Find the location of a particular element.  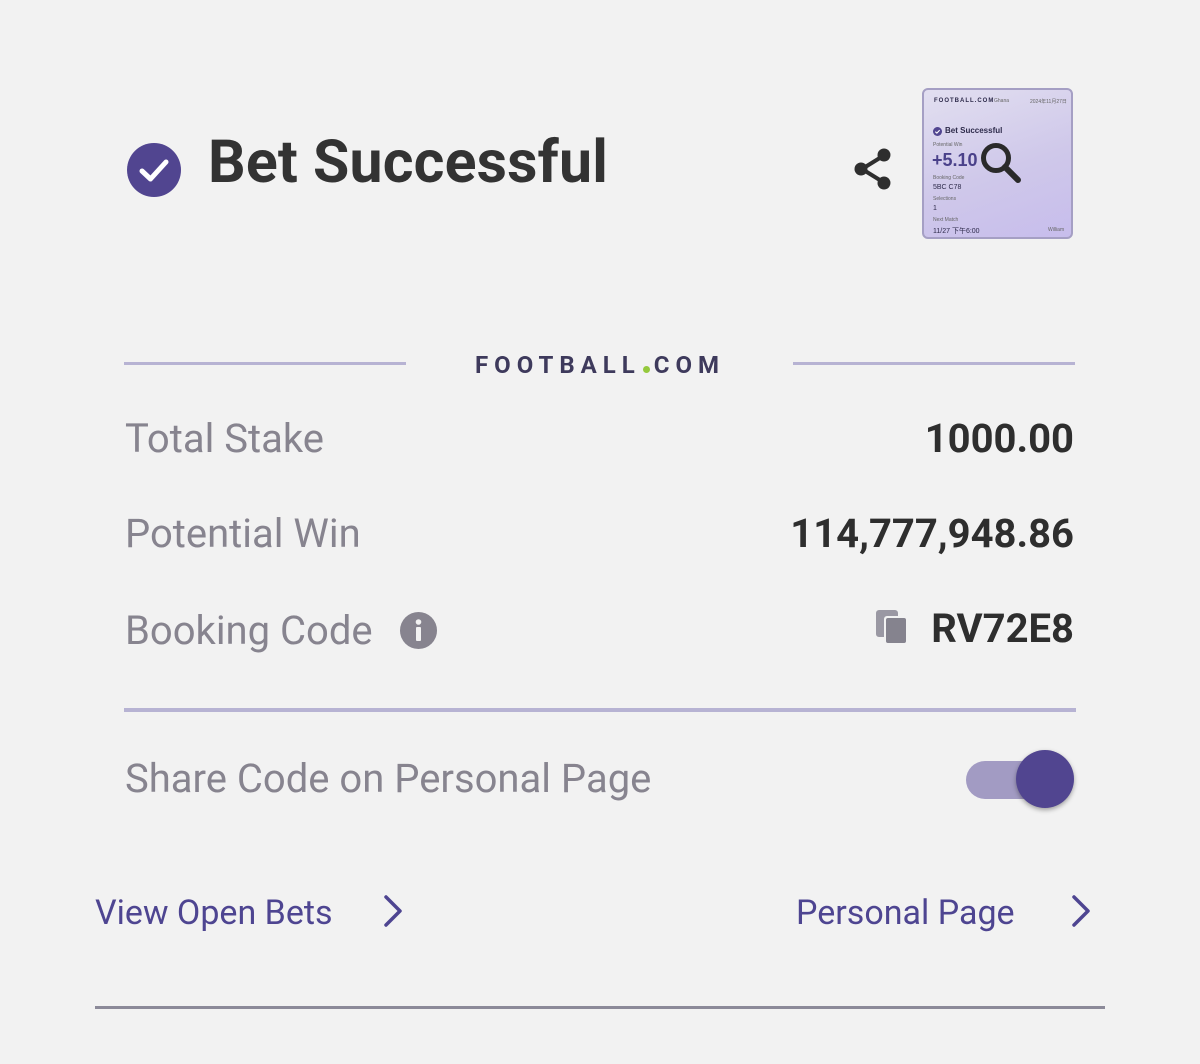

potential-win-value: 114,777,948.86 is located at coordinates (932, 533).